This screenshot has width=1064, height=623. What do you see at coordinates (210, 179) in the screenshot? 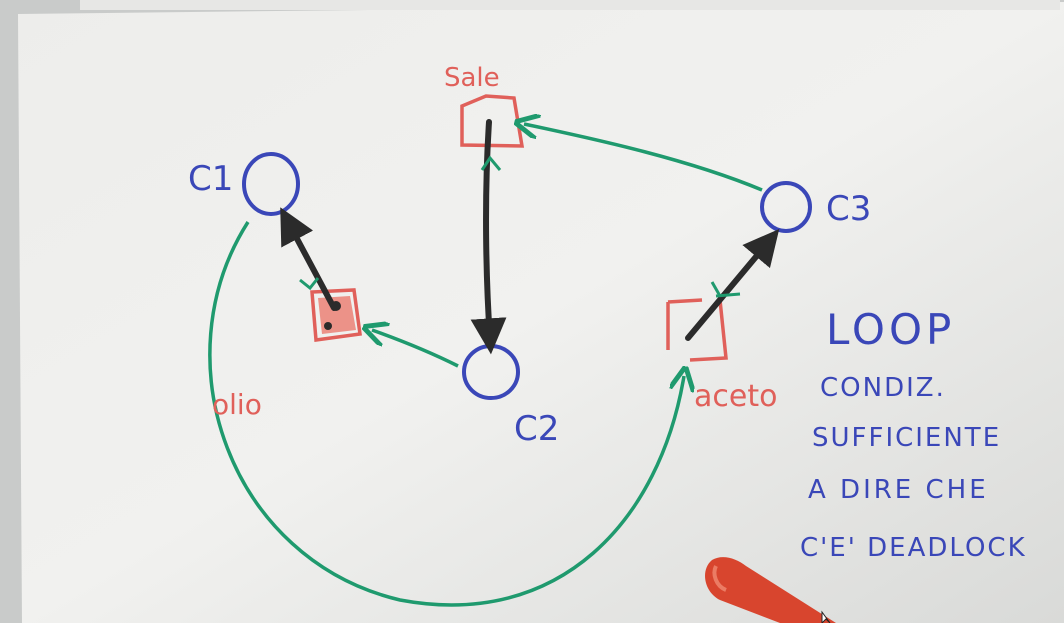
I see `label-c1: C1` at bounding box center [210, 179].